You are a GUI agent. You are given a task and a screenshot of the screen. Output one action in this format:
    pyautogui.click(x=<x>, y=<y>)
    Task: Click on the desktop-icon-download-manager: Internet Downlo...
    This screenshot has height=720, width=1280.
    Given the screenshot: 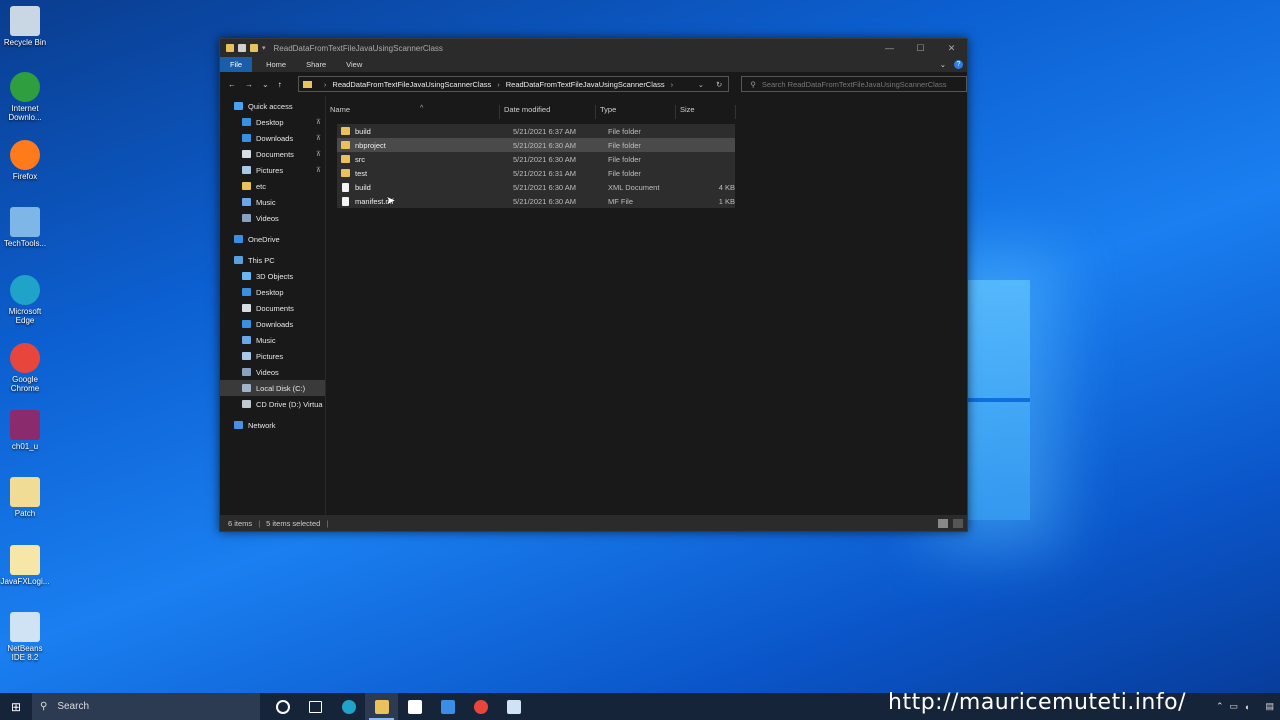 What is the action you would take?
    pyautogui.click(x=25, y=97)
    